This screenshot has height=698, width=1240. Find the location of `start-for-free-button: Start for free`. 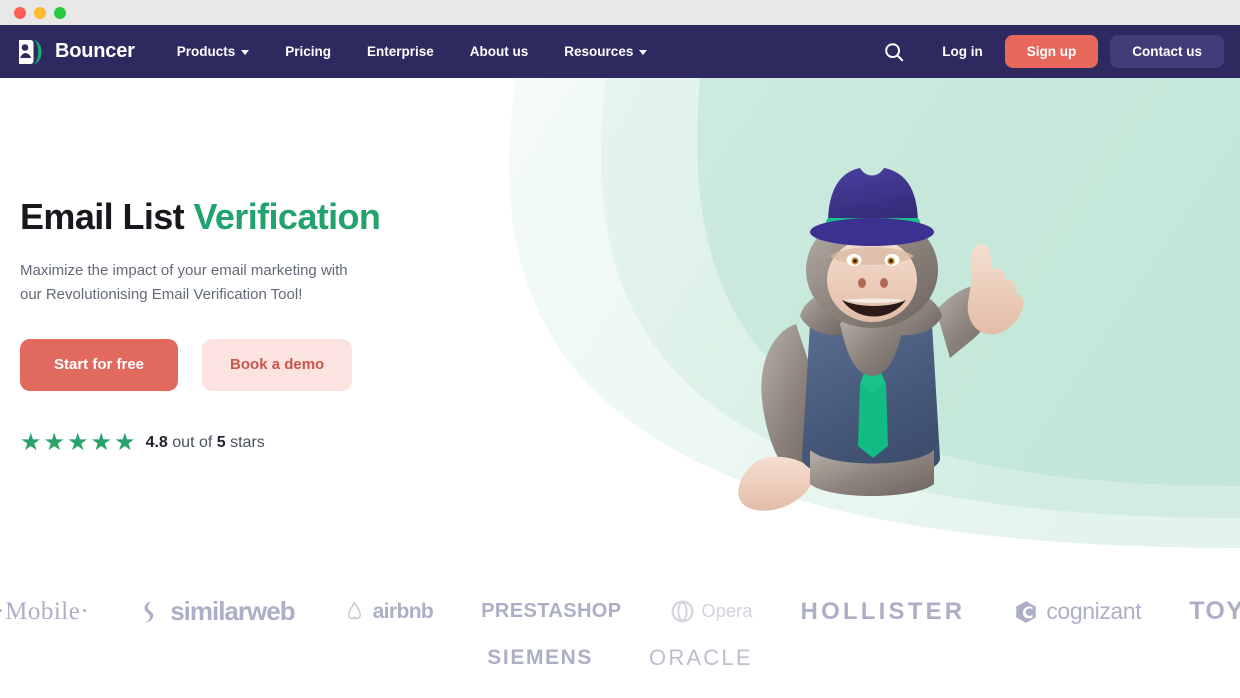

start-for-free-button: Start for free is located at coordinates (99, 365).